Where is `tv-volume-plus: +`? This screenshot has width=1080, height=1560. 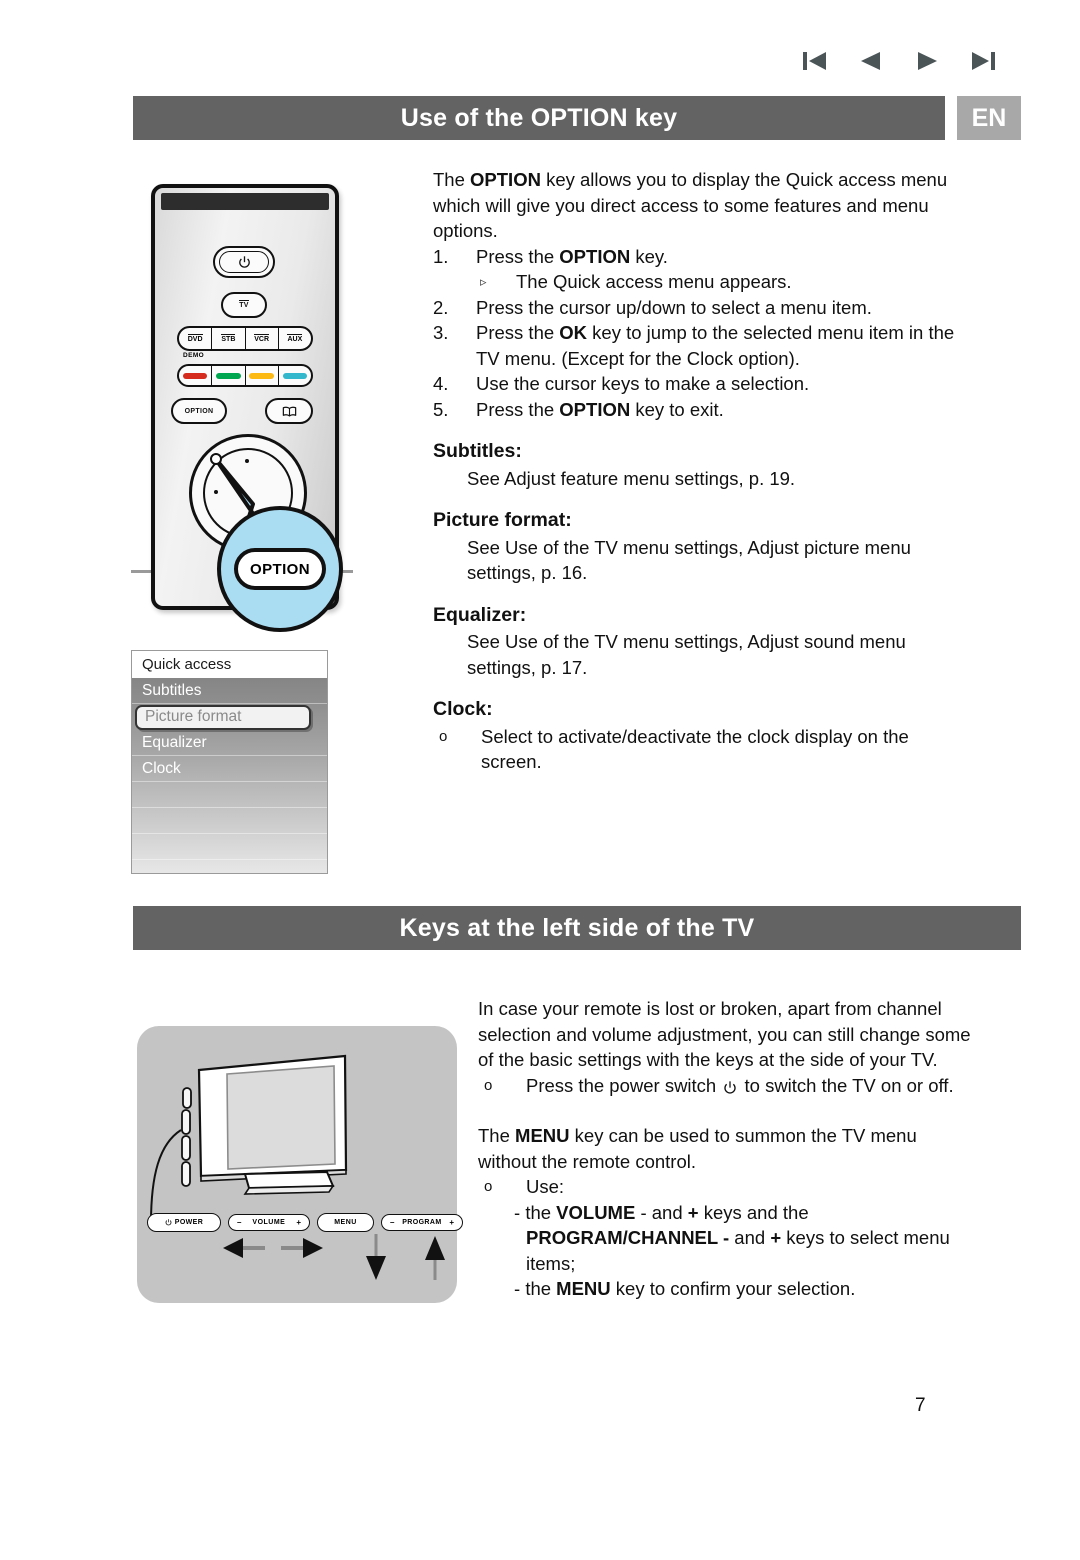
tv-volume-plus: + is located at coordinates (298, 1222).